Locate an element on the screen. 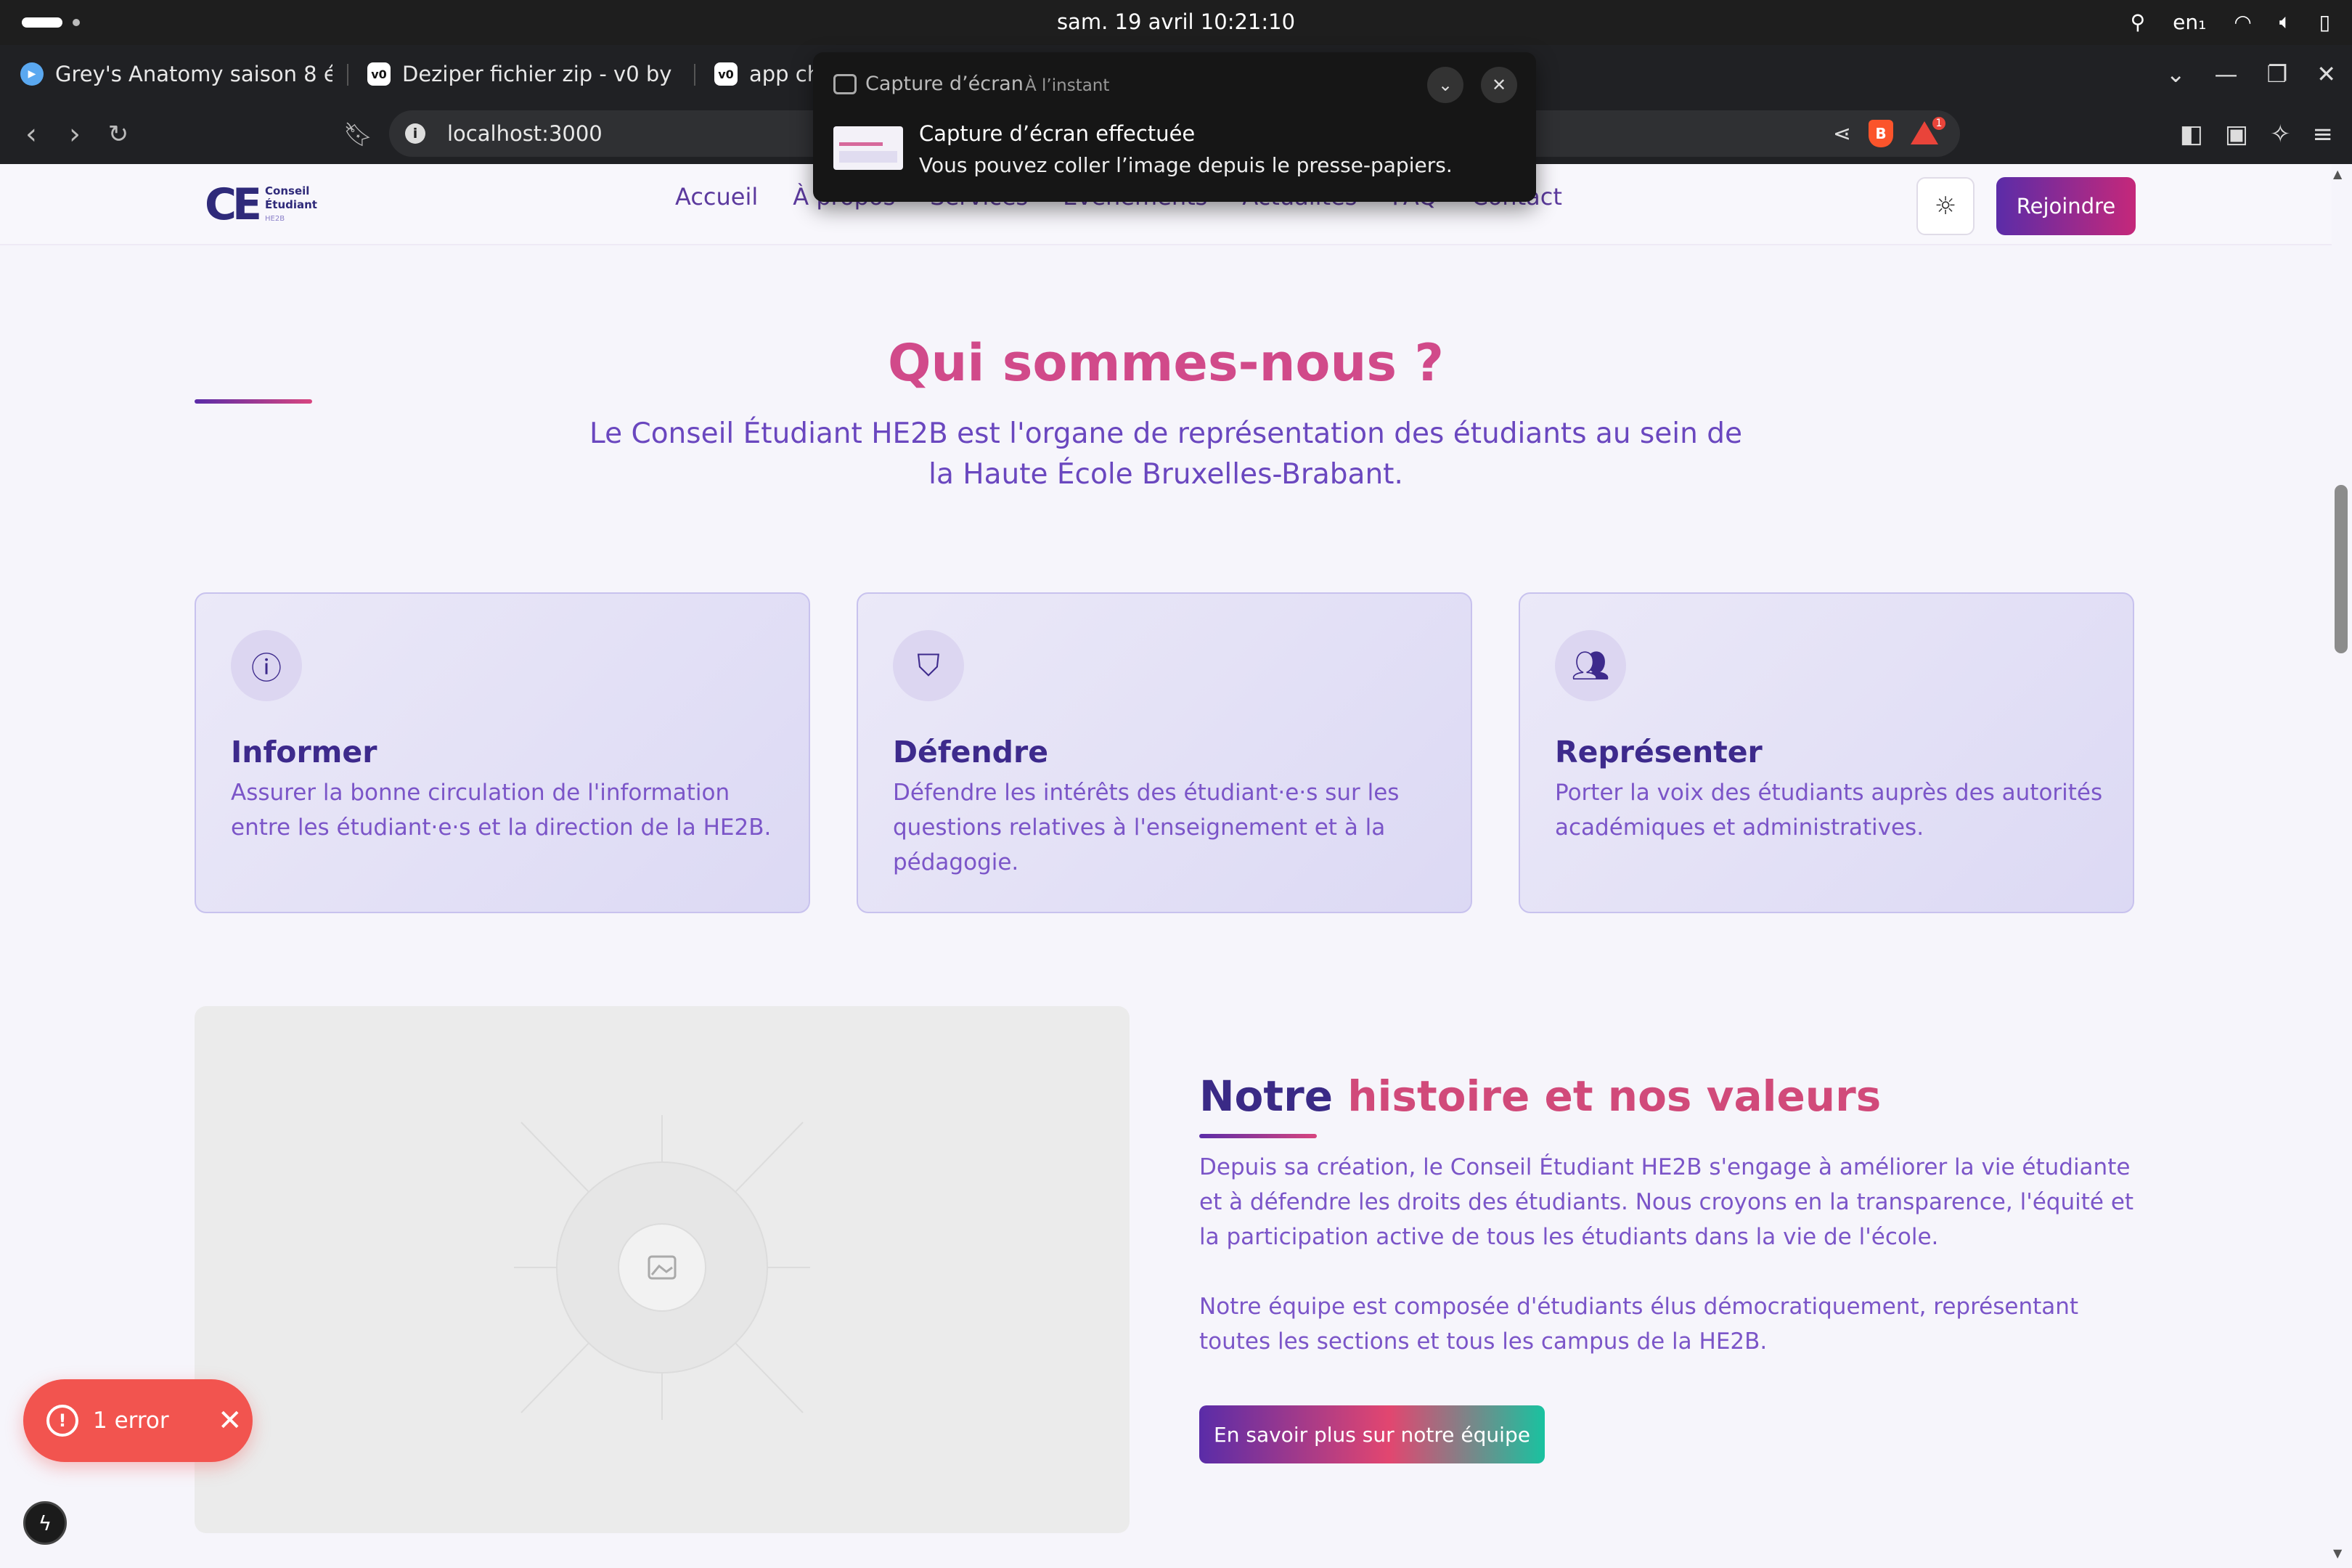 The height and width of the screenshot is (1568, 2352). error-label: 1 error is located at coordinates (131, 1421).